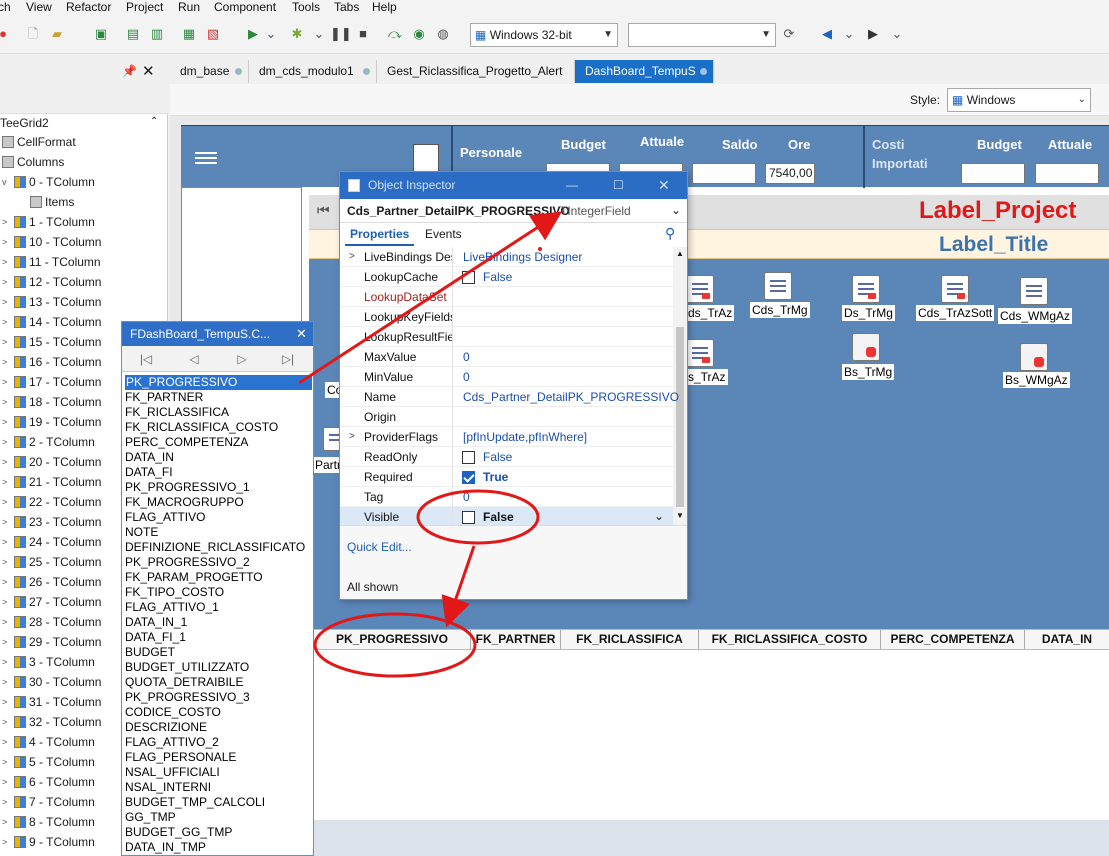 Image resolution: width=1109 pixels, height=856 pixels. Describe the element at coordinates (150, 817) in the screenshot. I see `field-list-item: GG_TMP` at that location.